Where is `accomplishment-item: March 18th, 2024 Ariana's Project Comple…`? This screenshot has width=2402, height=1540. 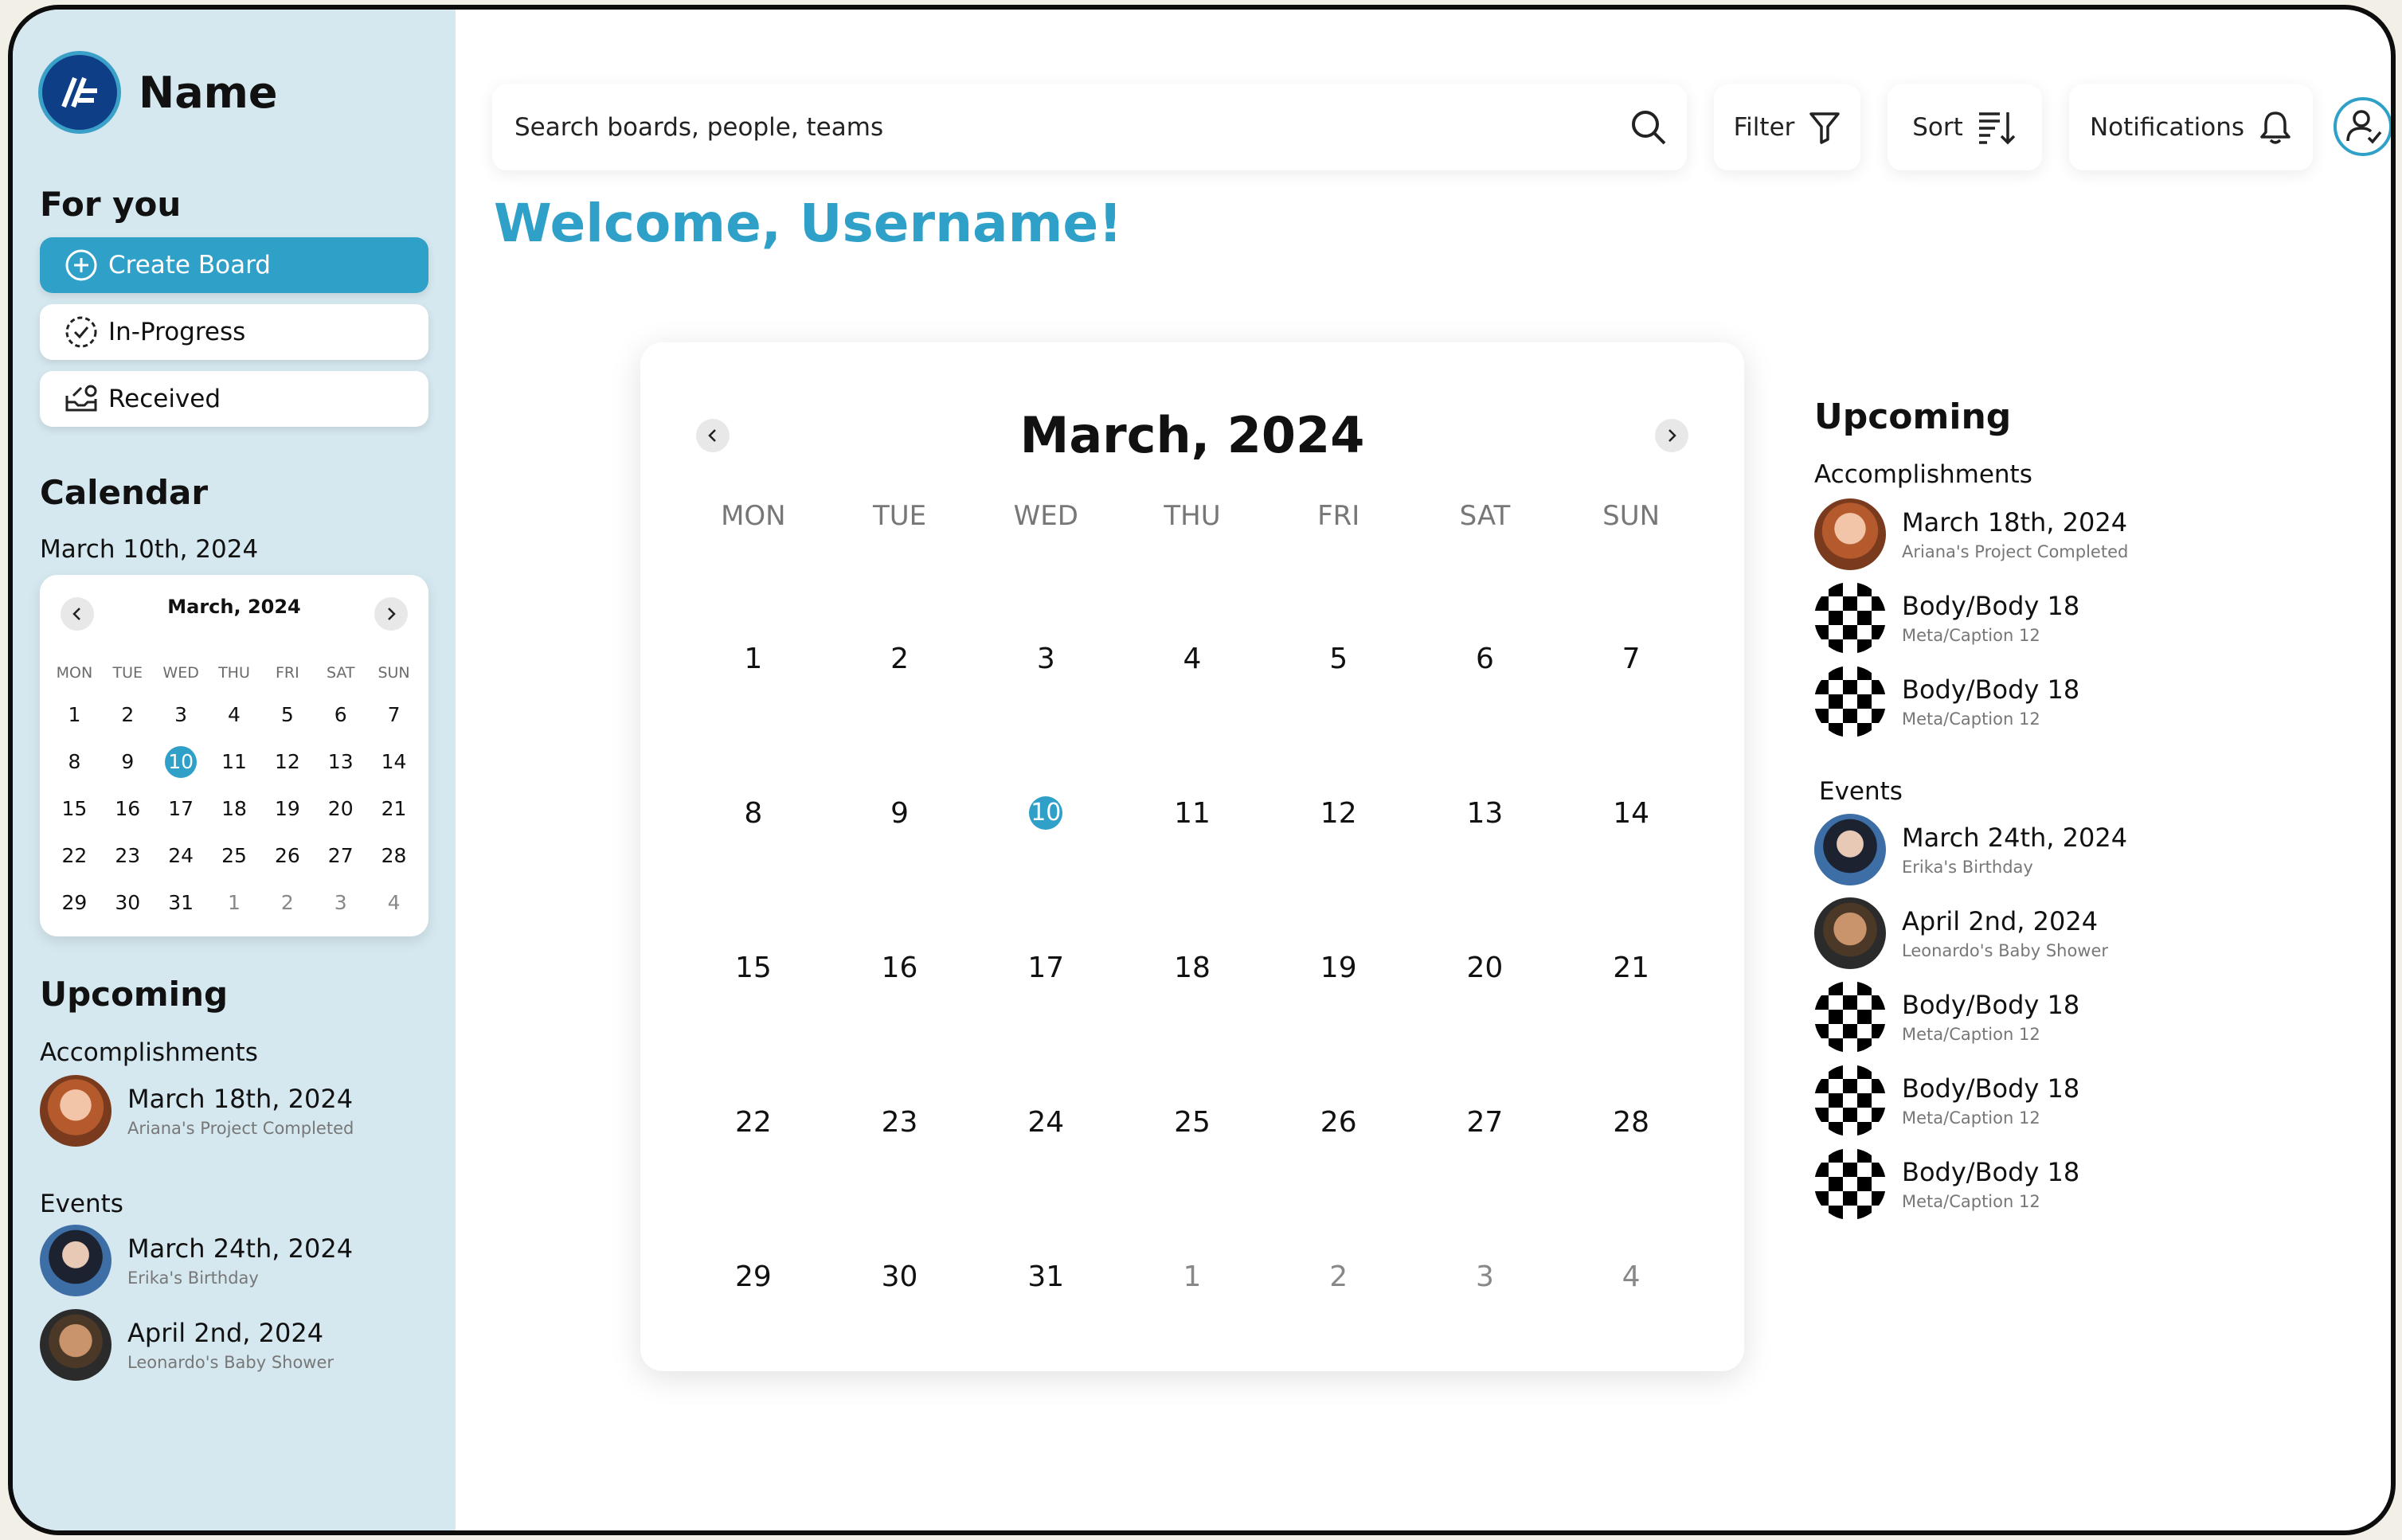
accomplishment-item: March 18th, 2024 Ariana's Project Comple… is located at coordinates (197, 1111).